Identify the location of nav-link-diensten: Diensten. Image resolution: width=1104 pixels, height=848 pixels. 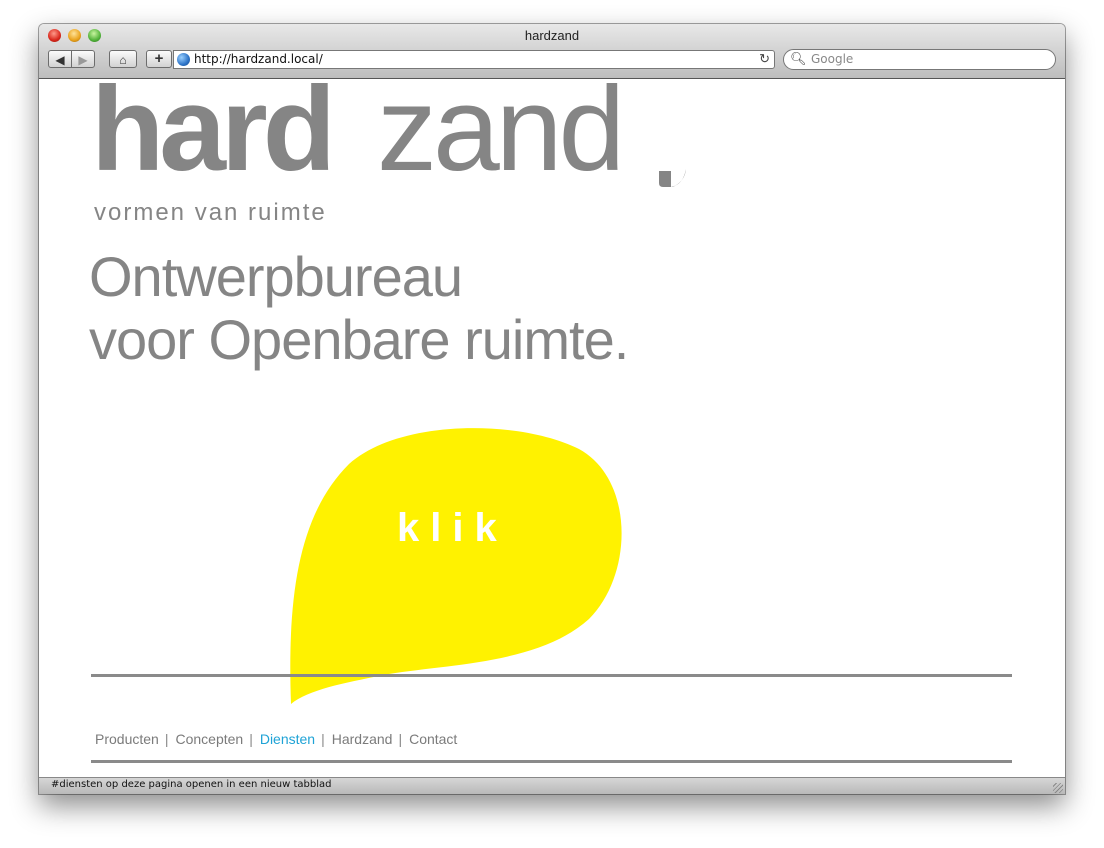
(290, 739).